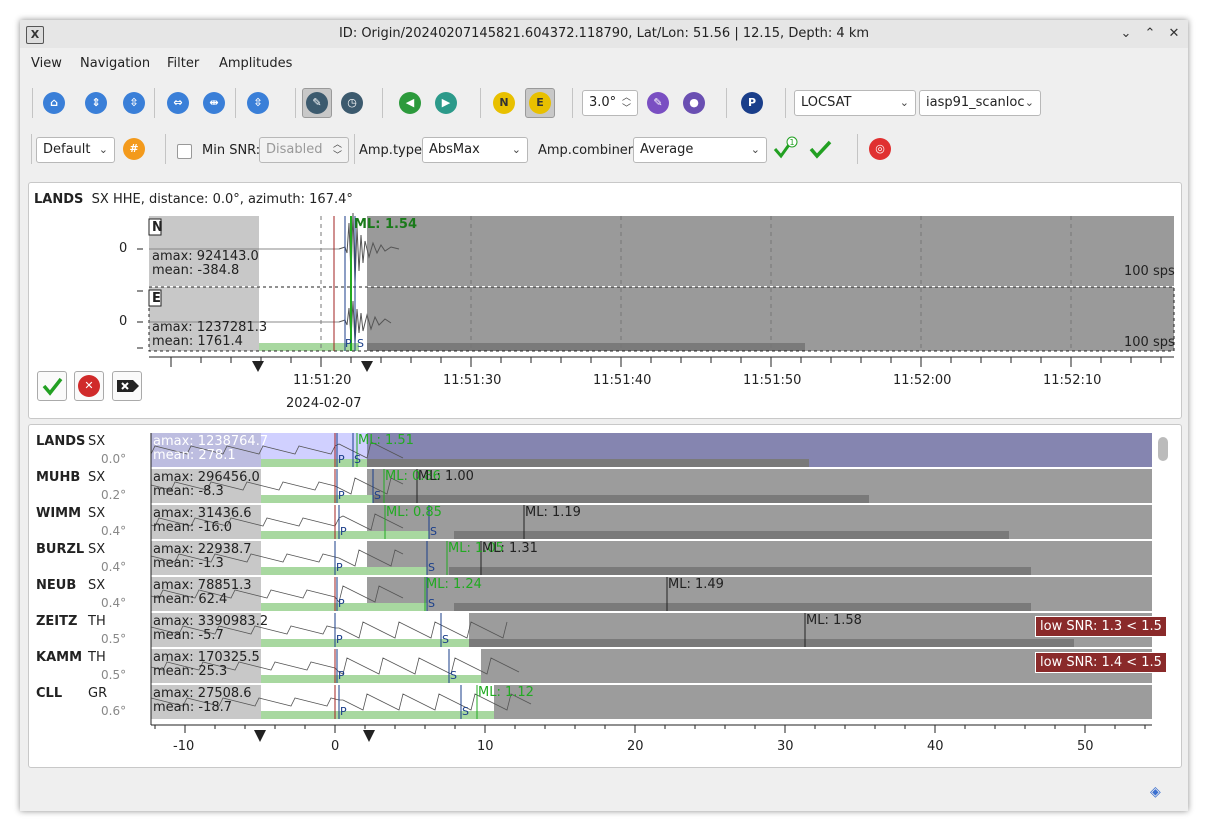 The width and height of the screenshot is (1208, 831). I want to click on filter-icon: ✎, so click(658, 103).